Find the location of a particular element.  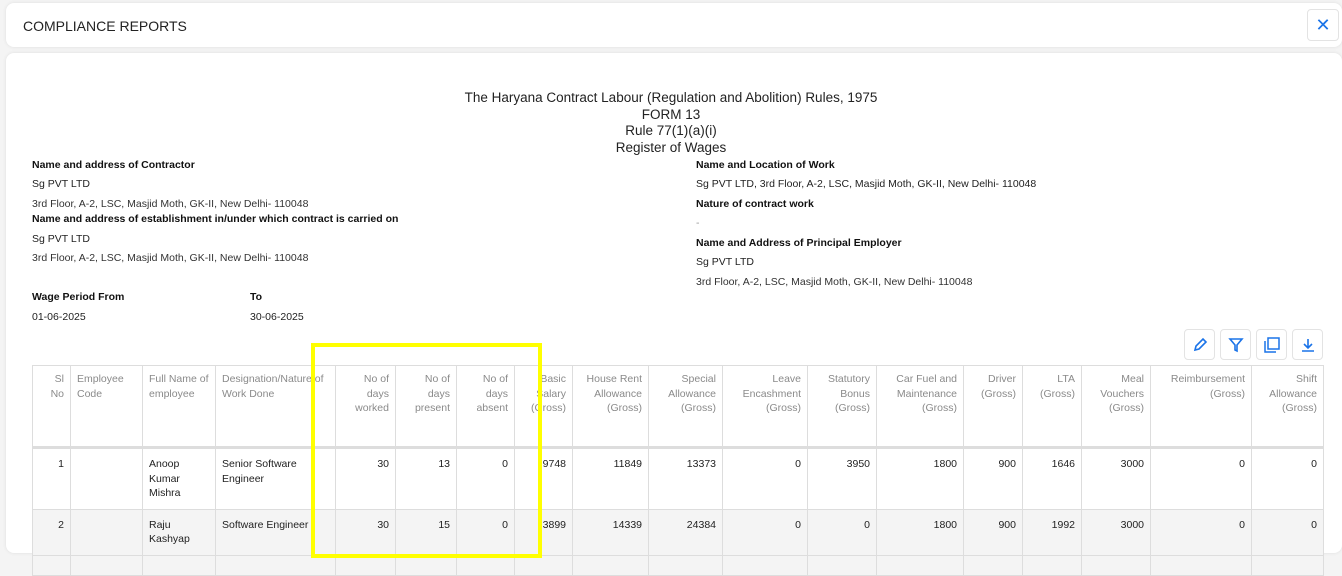

page-title: COMPLIANCE REPORTS is located at coordinates (105, 26).